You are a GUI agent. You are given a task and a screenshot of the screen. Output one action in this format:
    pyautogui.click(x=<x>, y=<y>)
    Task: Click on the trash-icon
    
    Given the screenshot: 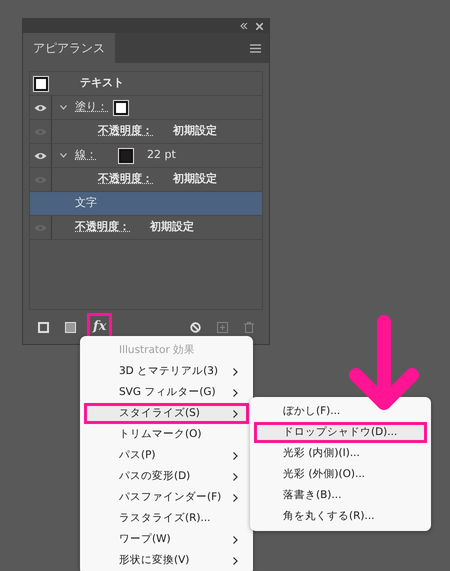 What is the action you would take?
    pyautogui.click(x=249, y=327)
    